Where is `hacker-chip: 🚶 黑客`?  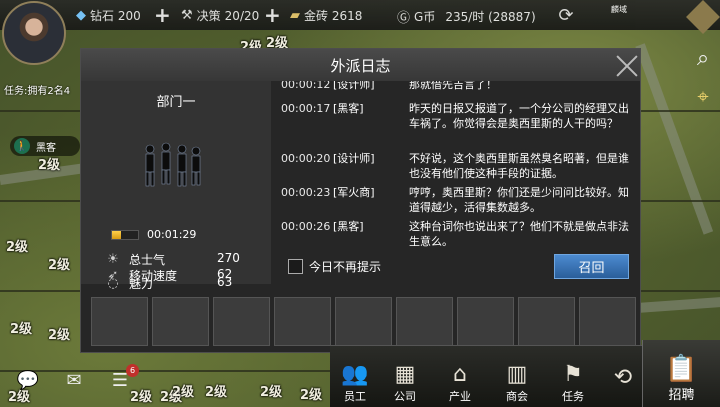
hacker-chip: 🚶 黑客 is located at coordinates (45, 146).